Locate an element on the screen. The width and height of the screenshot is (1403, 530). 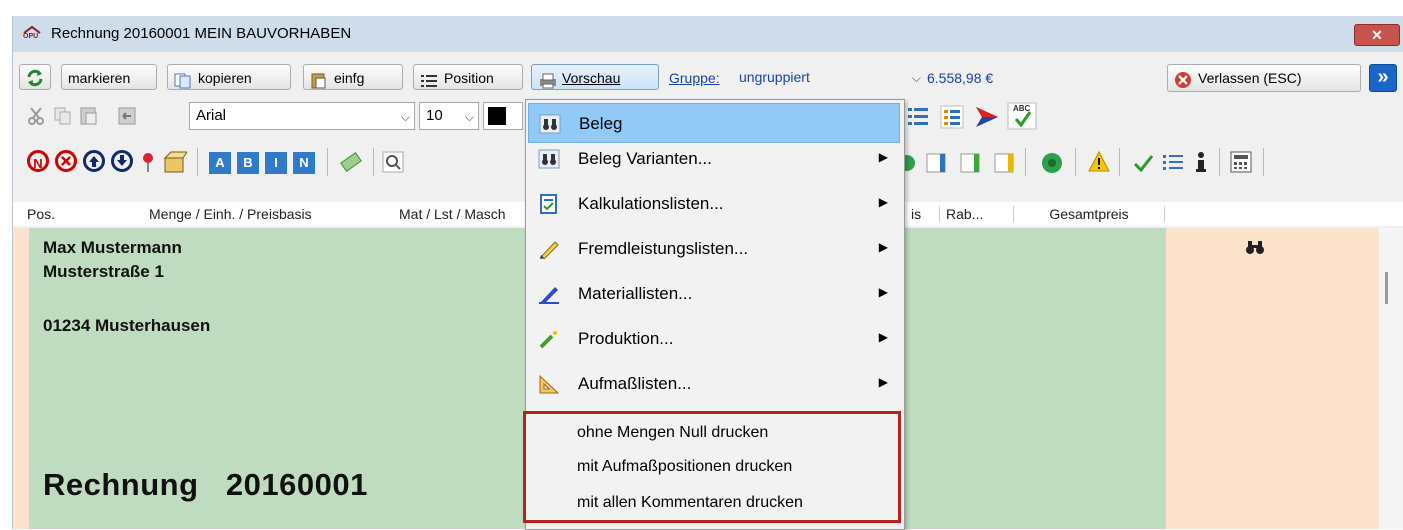
cut-icon is located at coordinates (37, 116).